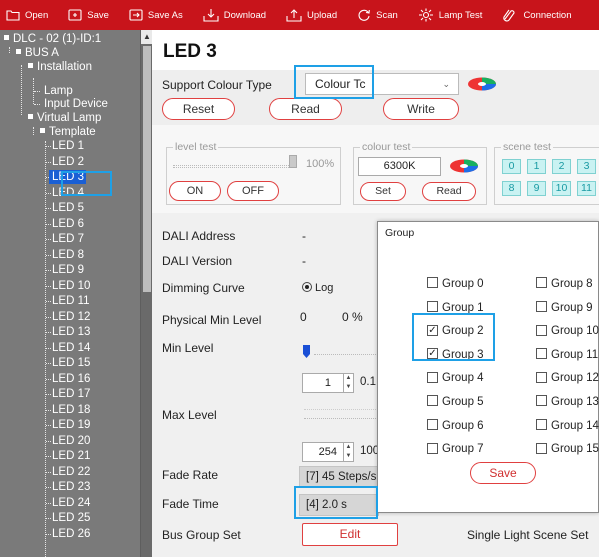 The height and width of the screenshot is (557, 599). I want to click on max-level-slider-track, so click(341, 418).